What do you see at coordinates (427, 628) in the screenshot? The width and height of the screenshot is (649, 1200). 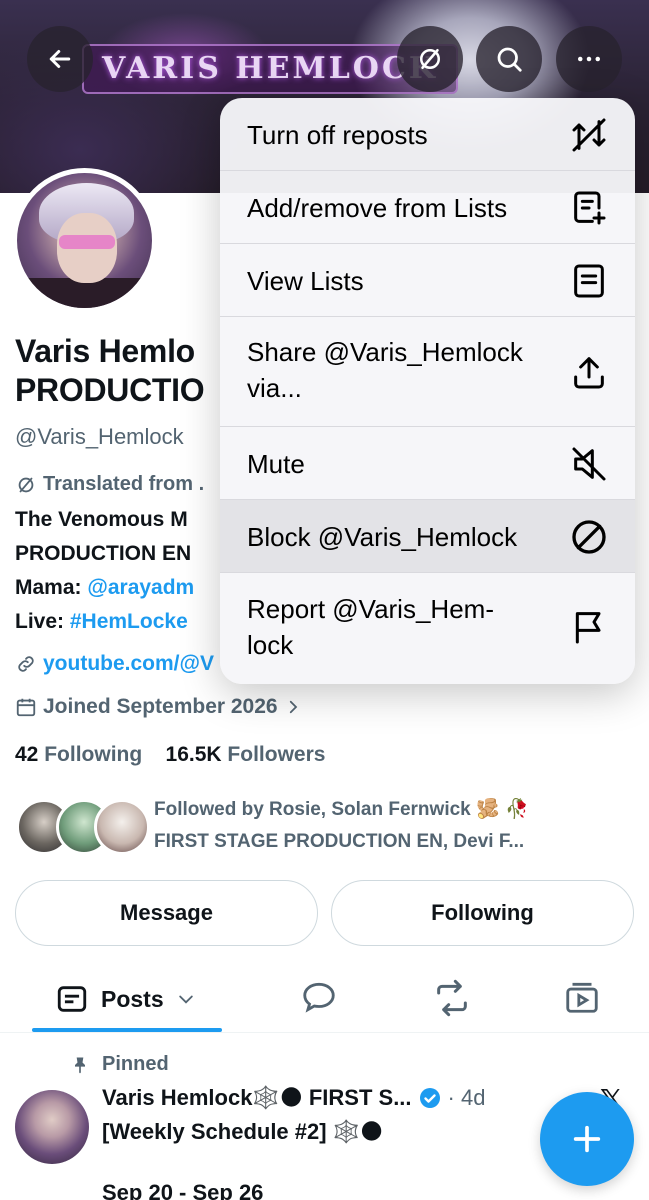 I see `menu-item-report: Report @Varis_Hem- lock` at bounding box center [427, 628].